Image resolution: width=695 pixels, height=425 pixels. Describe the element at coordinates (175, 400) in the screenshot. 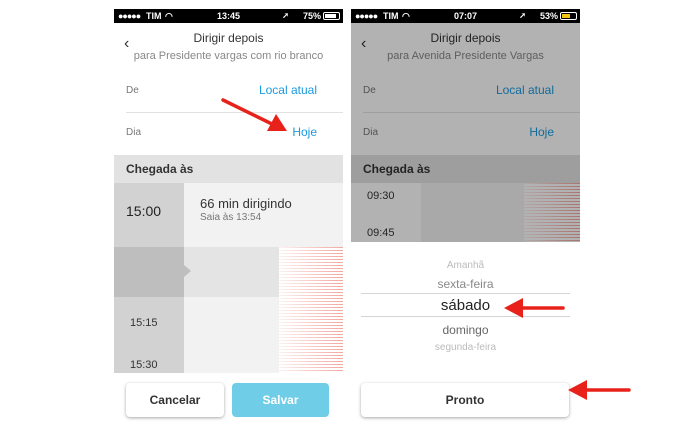

I see `cancel-button: Cancelar` at that location.